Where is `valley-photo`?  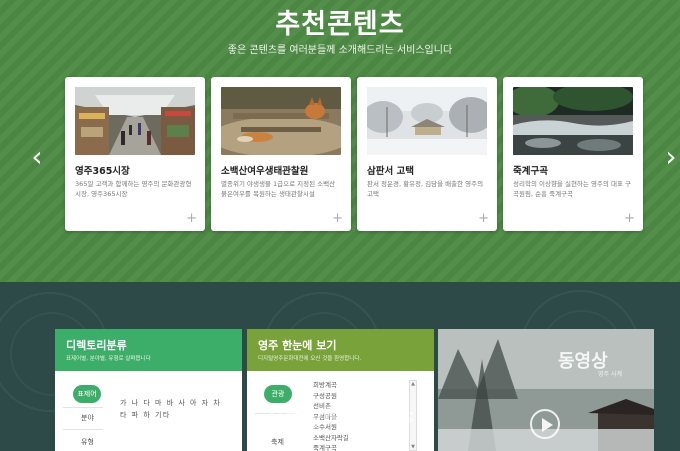 valley-photo is located at coordinates (573, 121).